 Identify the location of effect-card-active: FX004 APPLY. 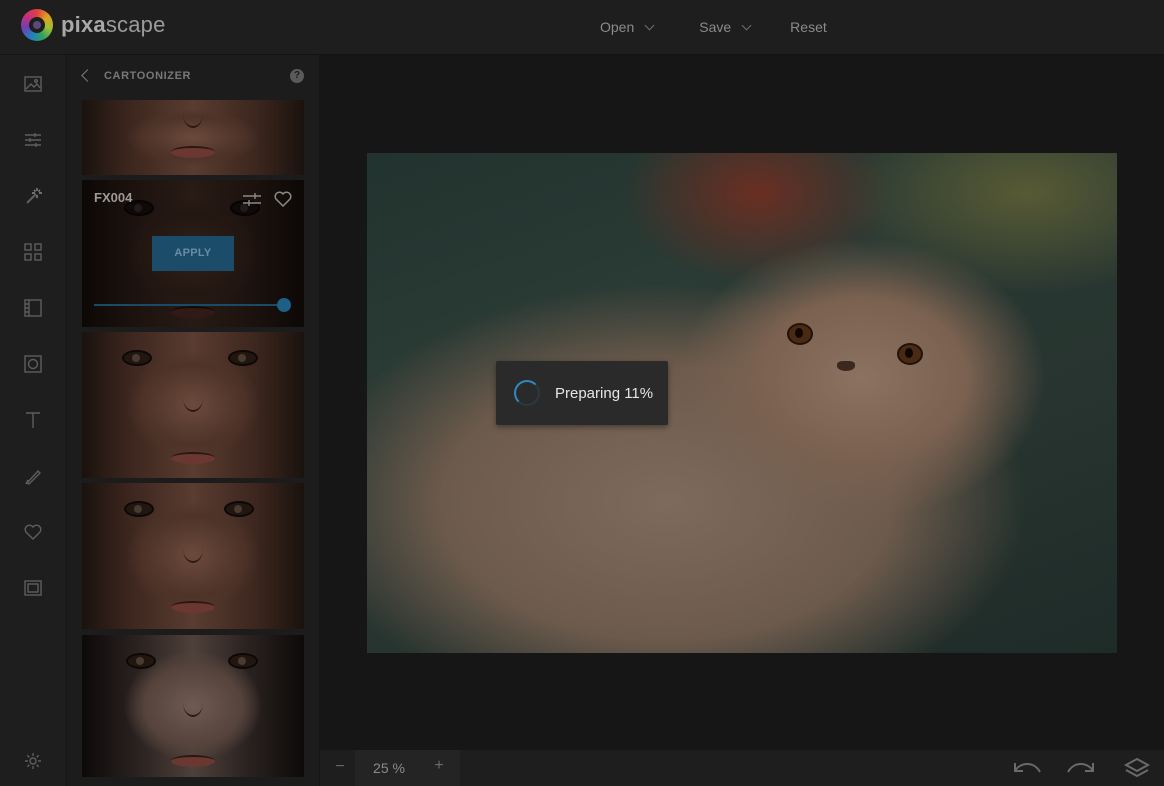
(193, 253).